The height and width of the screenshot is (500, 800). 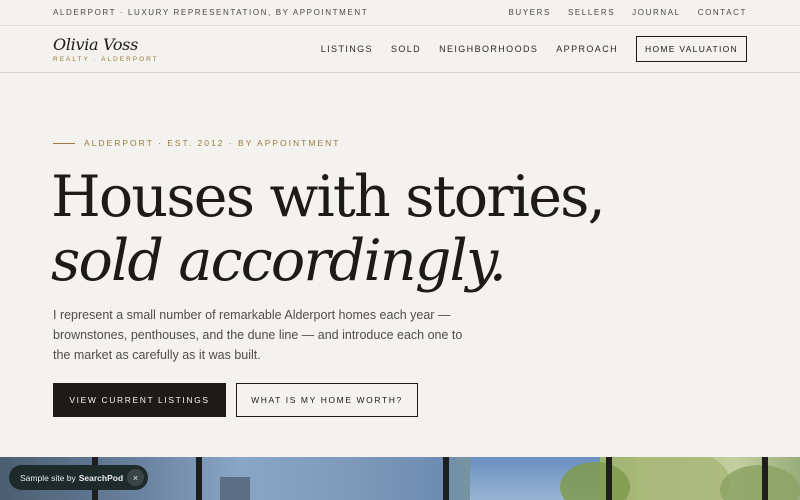 What do you see at coordinates (139, 400) in the screenshot?
I see `view-listings-button: VIEW CURRENT LISTINGS` at bounding box center [139, 400].